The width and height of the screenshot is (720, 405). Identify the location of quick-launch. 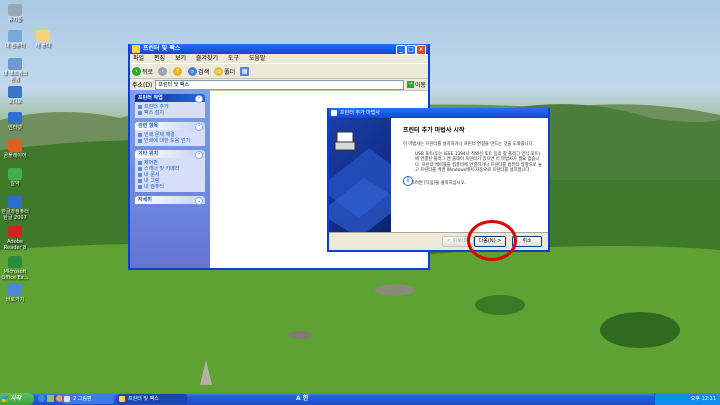
(50, 399).